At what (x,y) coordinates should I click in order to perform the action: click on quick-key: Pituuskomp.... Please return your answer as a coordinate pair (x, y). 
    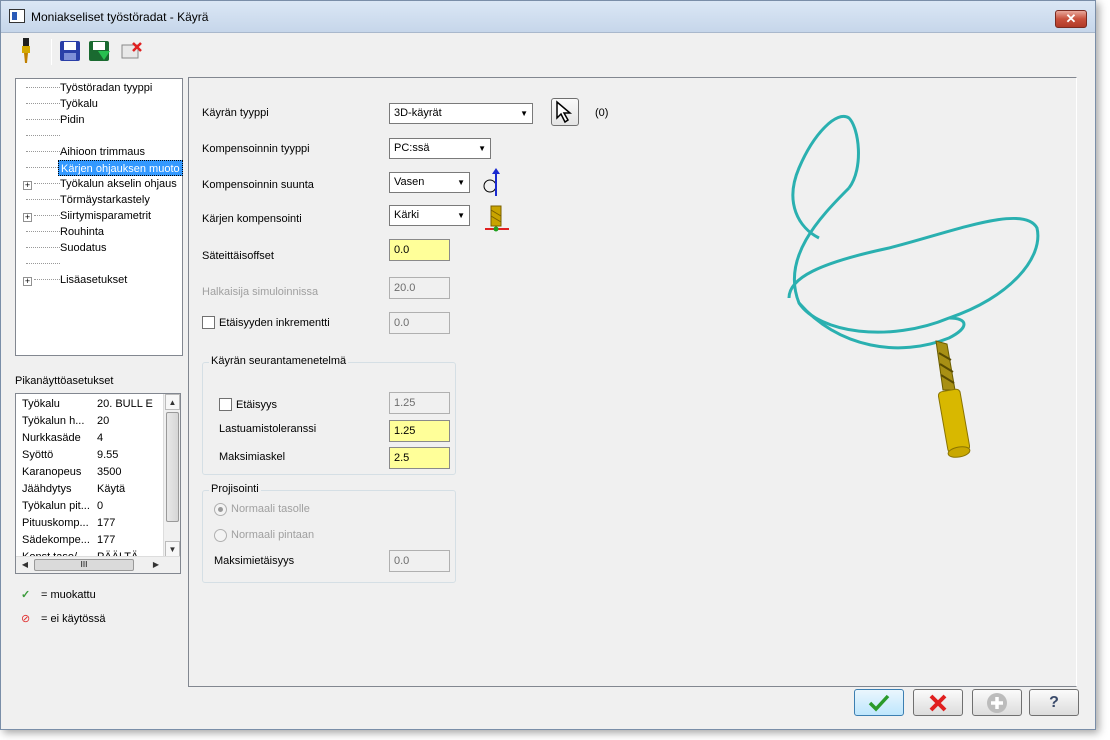
    Looking at the image, I should click on (55, 523).